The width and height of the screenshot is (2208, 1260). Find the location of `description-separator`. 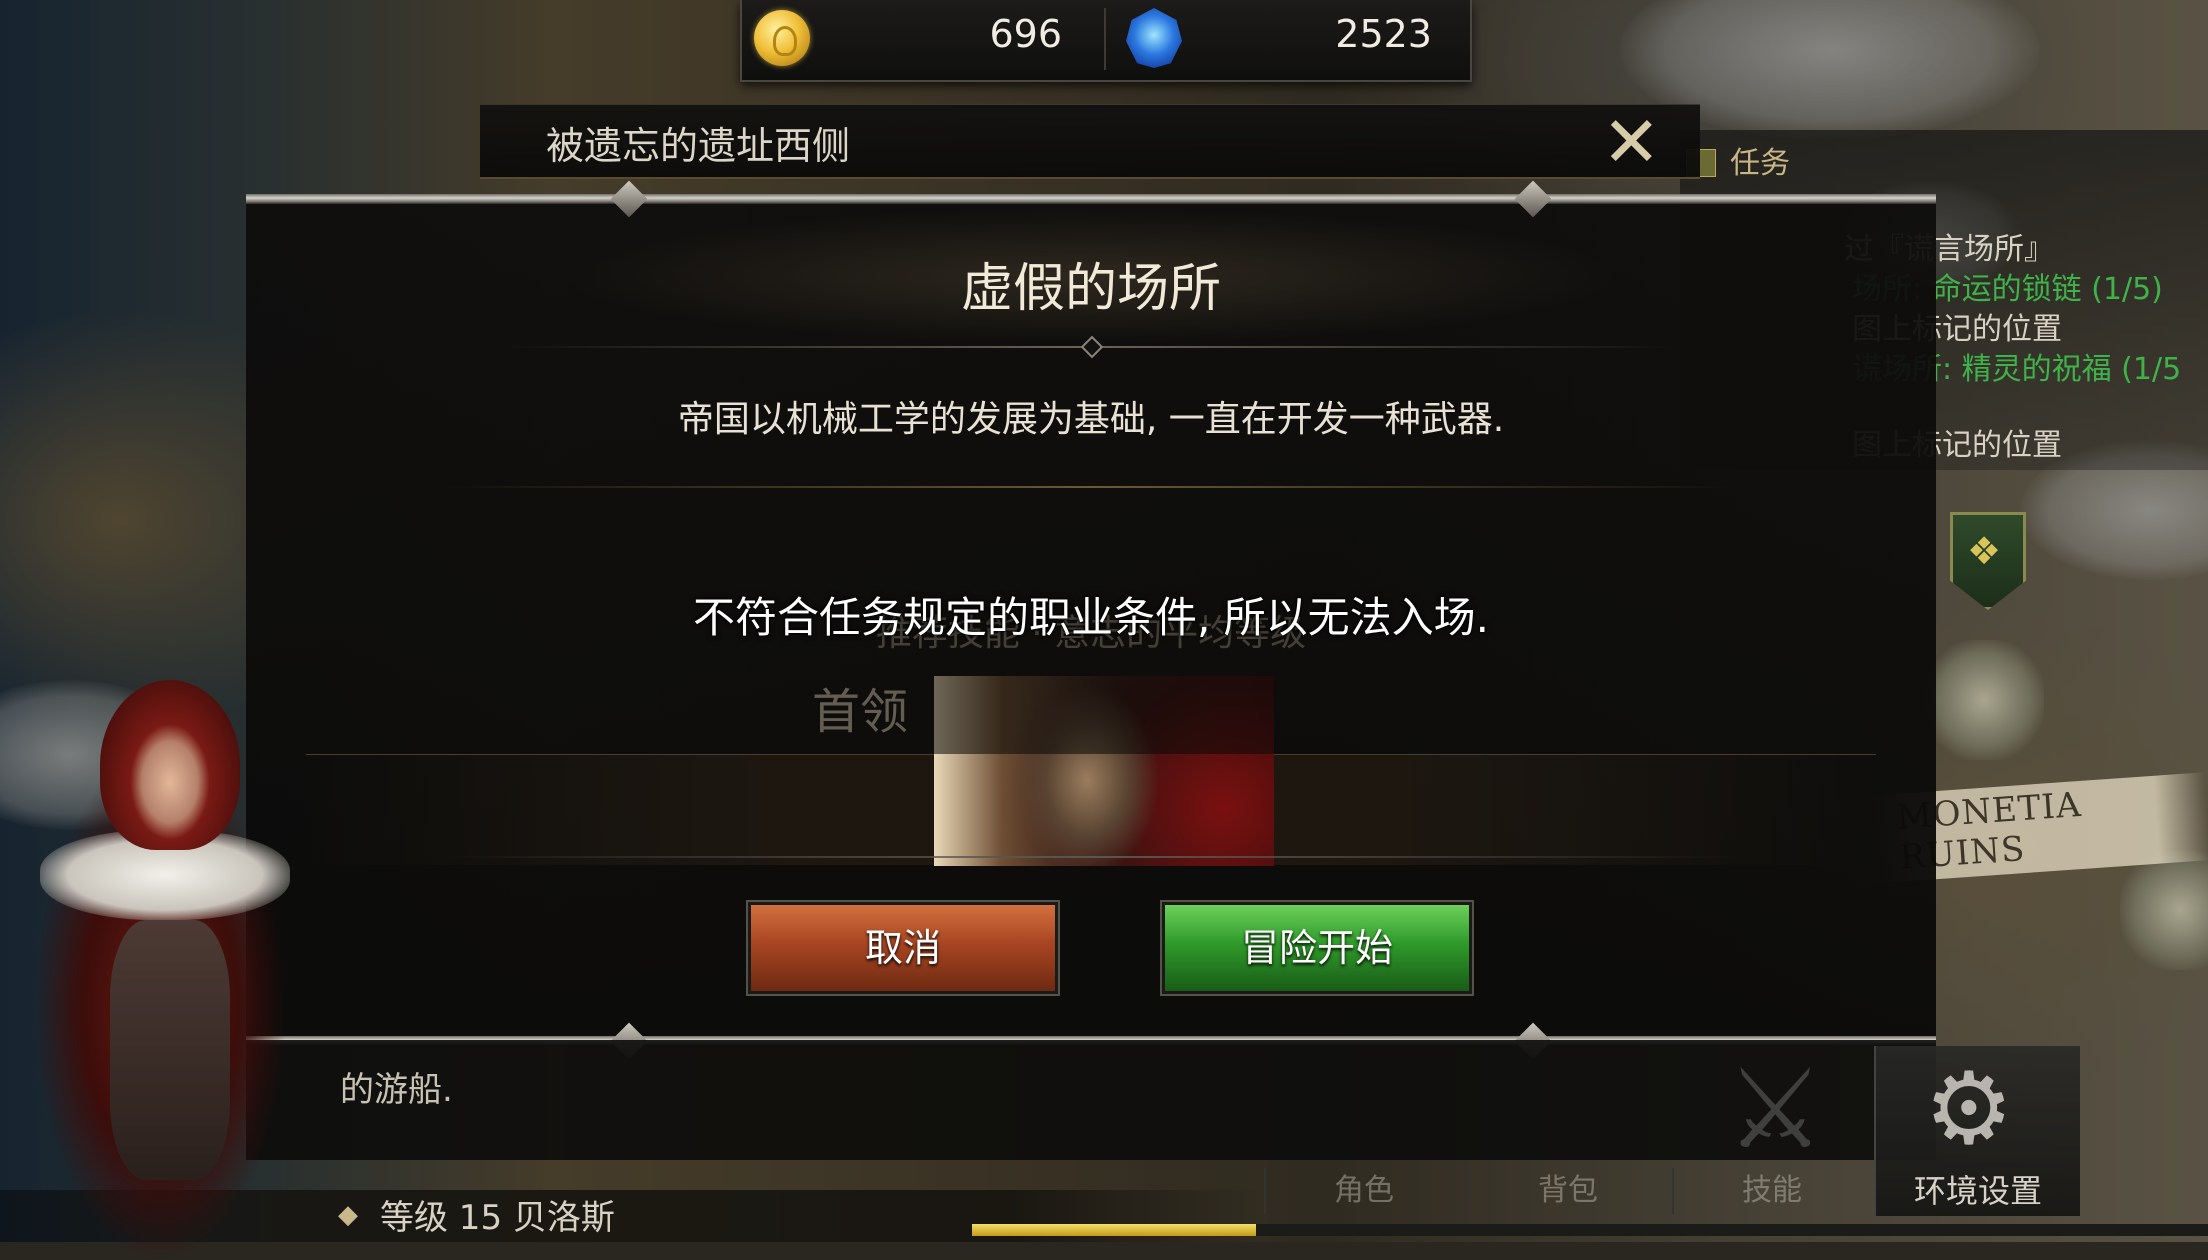

description-separator is located at coordinates (1091, 487).